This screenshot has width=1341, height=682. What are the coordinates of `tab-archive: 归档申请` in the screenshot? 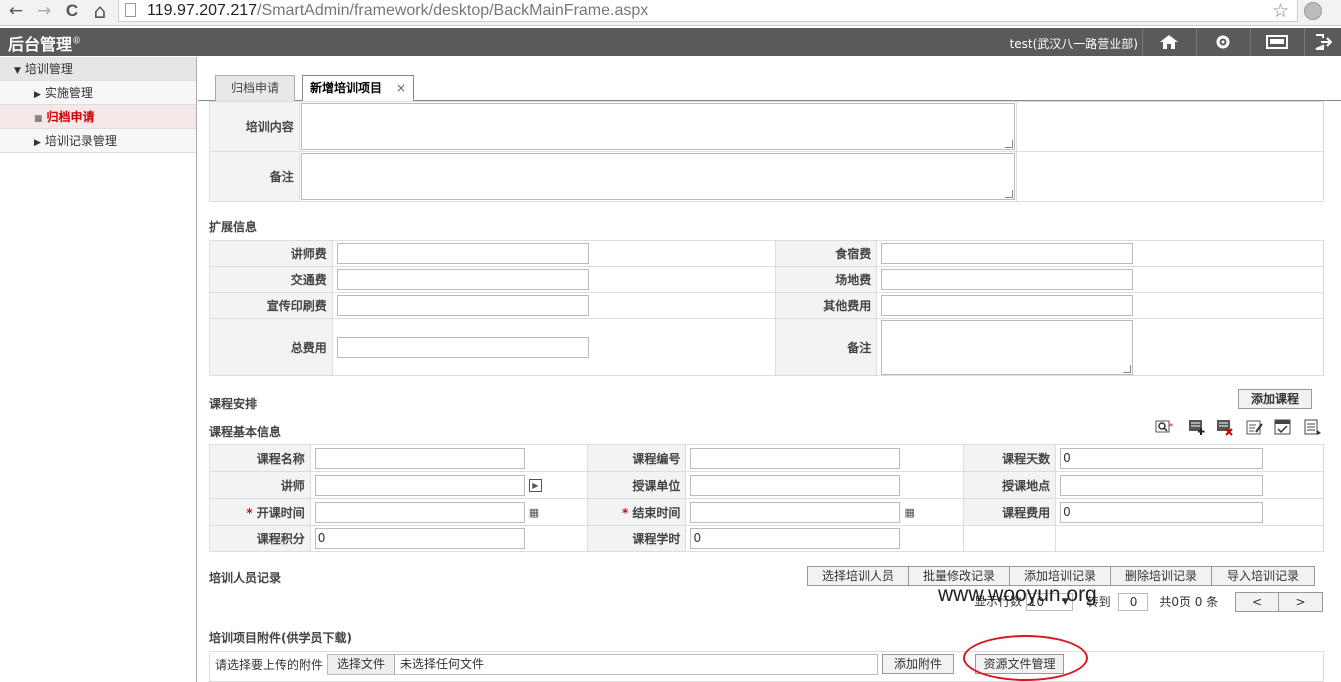 It's located at (255, 88).